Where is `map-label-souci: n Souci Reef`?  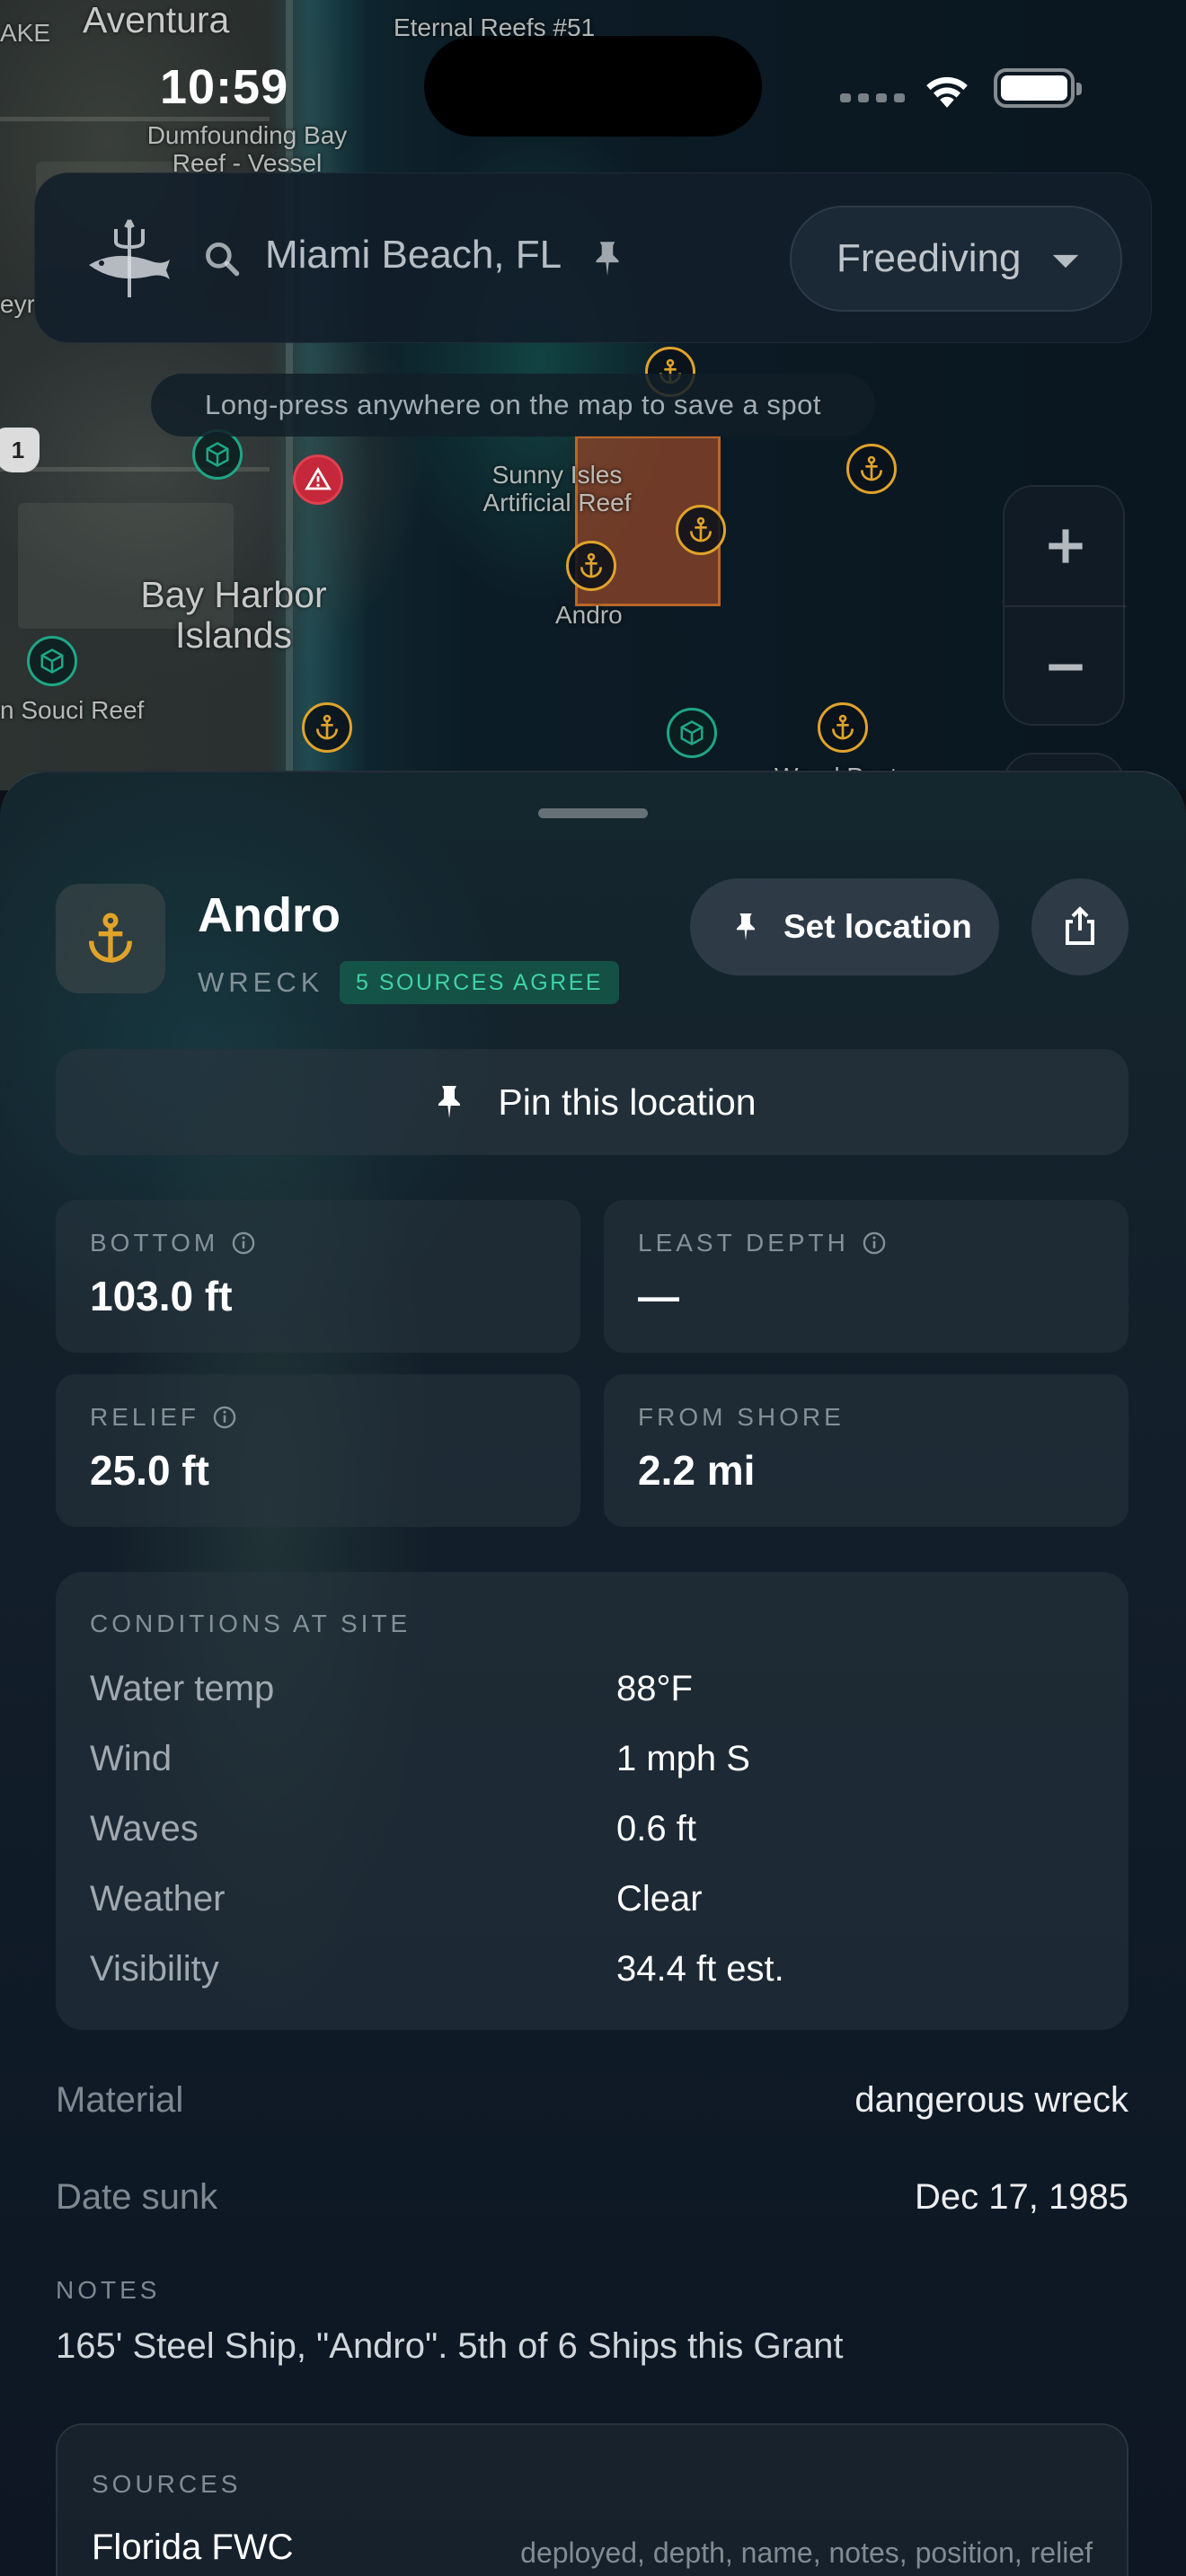
map-label-souci: n Souci Reef is located at coordinates (72, 710).